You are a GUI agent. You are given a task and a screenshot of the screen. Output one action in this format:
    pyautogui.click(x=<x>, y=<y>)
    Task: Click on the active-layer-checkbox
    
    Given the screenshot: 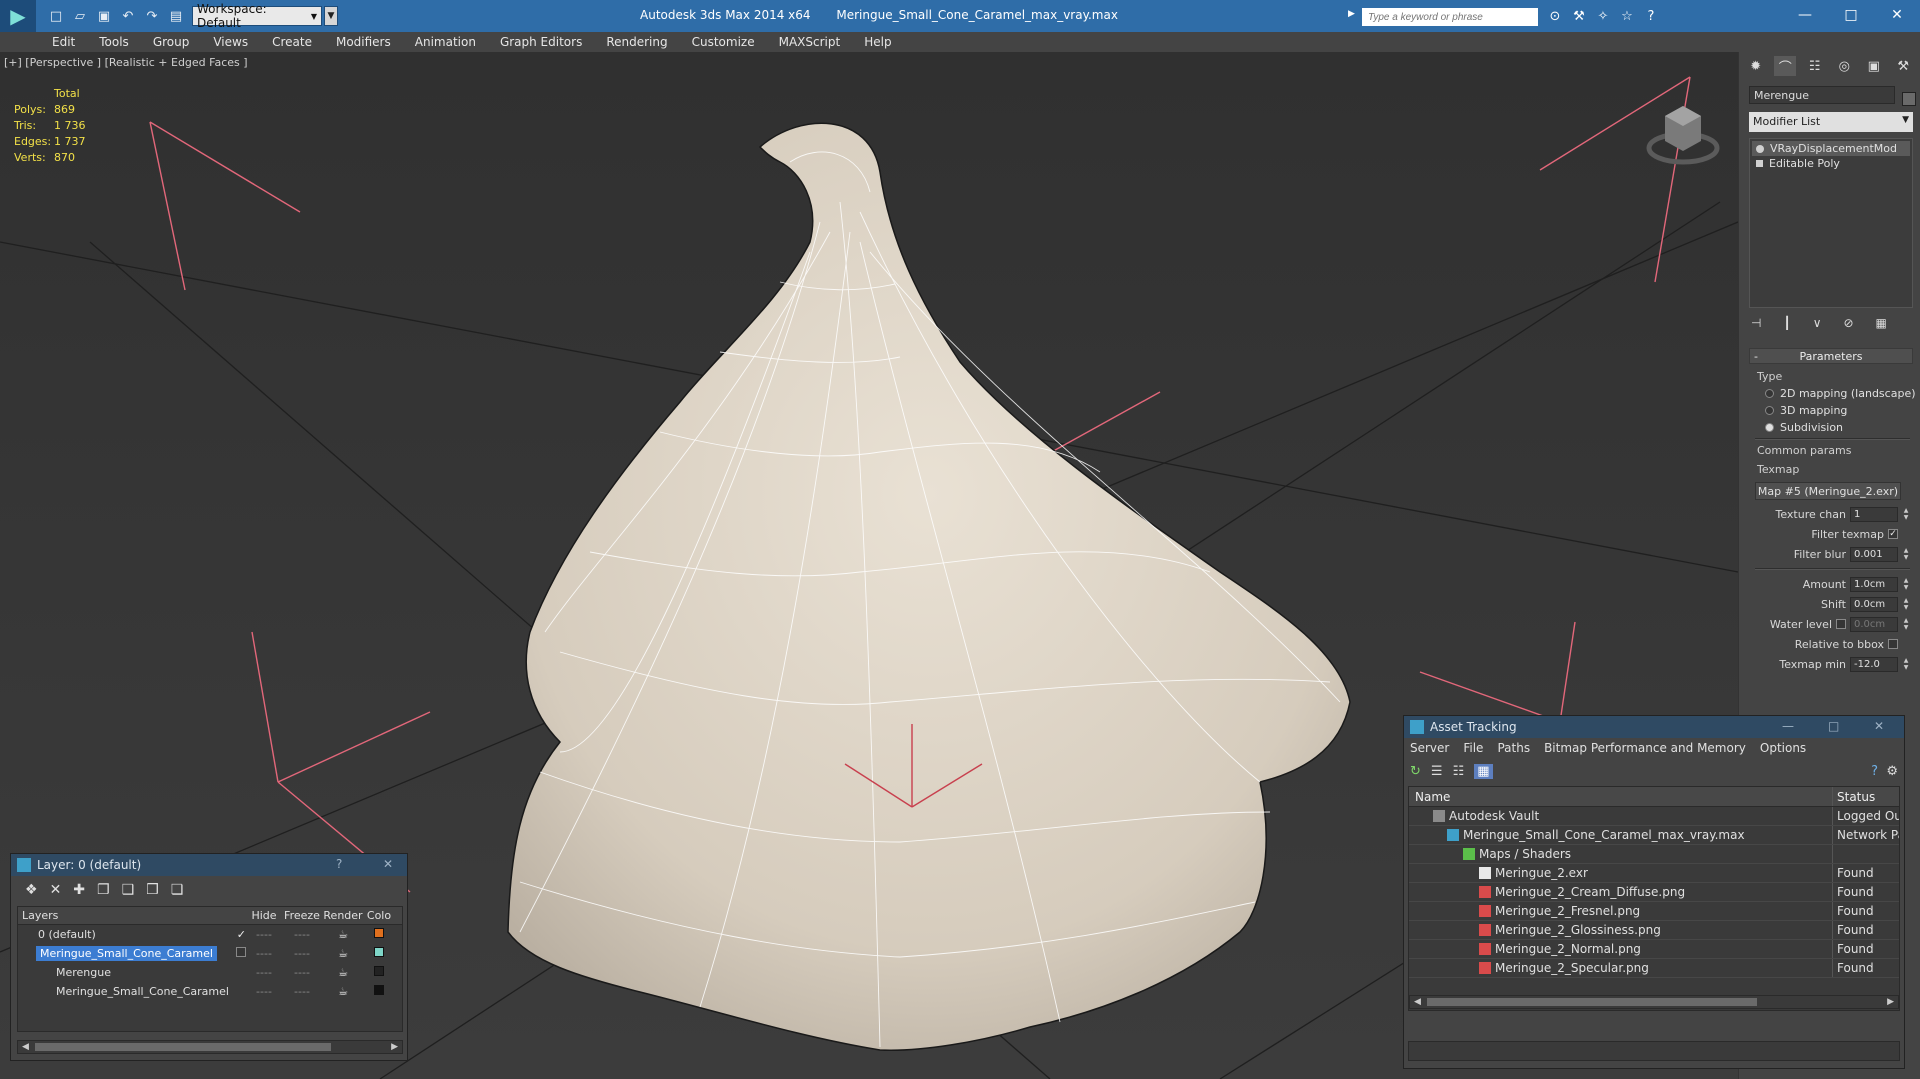 What is the action you would take?
    pyautogui.click(x=241, y=952)
    